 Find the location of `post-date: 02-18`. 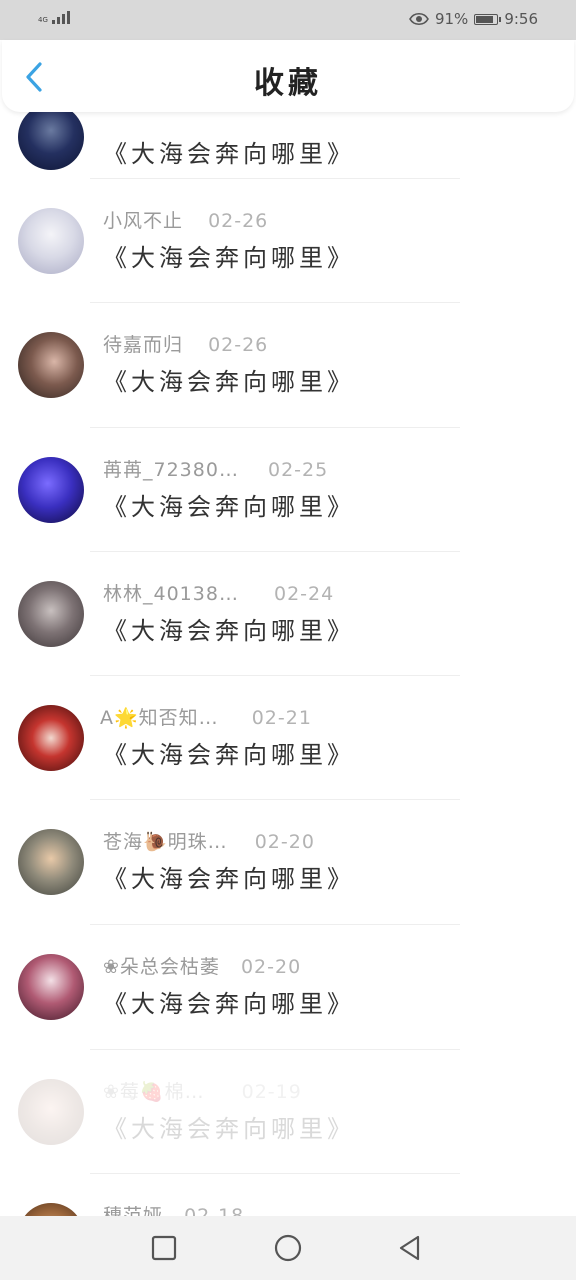

post-date: 02-18 is located at coordinates (214, 1210).